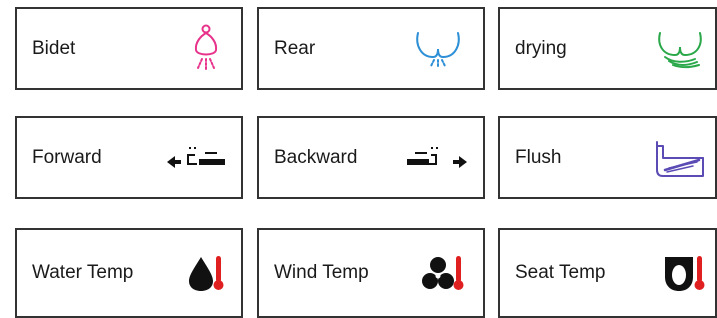  I want to click on rear-button: Rear, so click(371, 48).